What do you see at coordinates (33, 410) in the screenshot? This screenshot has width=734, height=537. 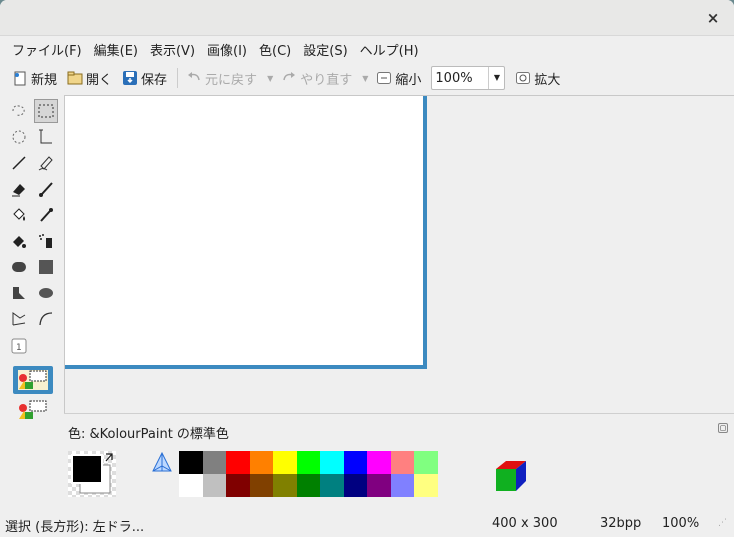 I see `selection-transparent-option` at bounding box center [33, 410].